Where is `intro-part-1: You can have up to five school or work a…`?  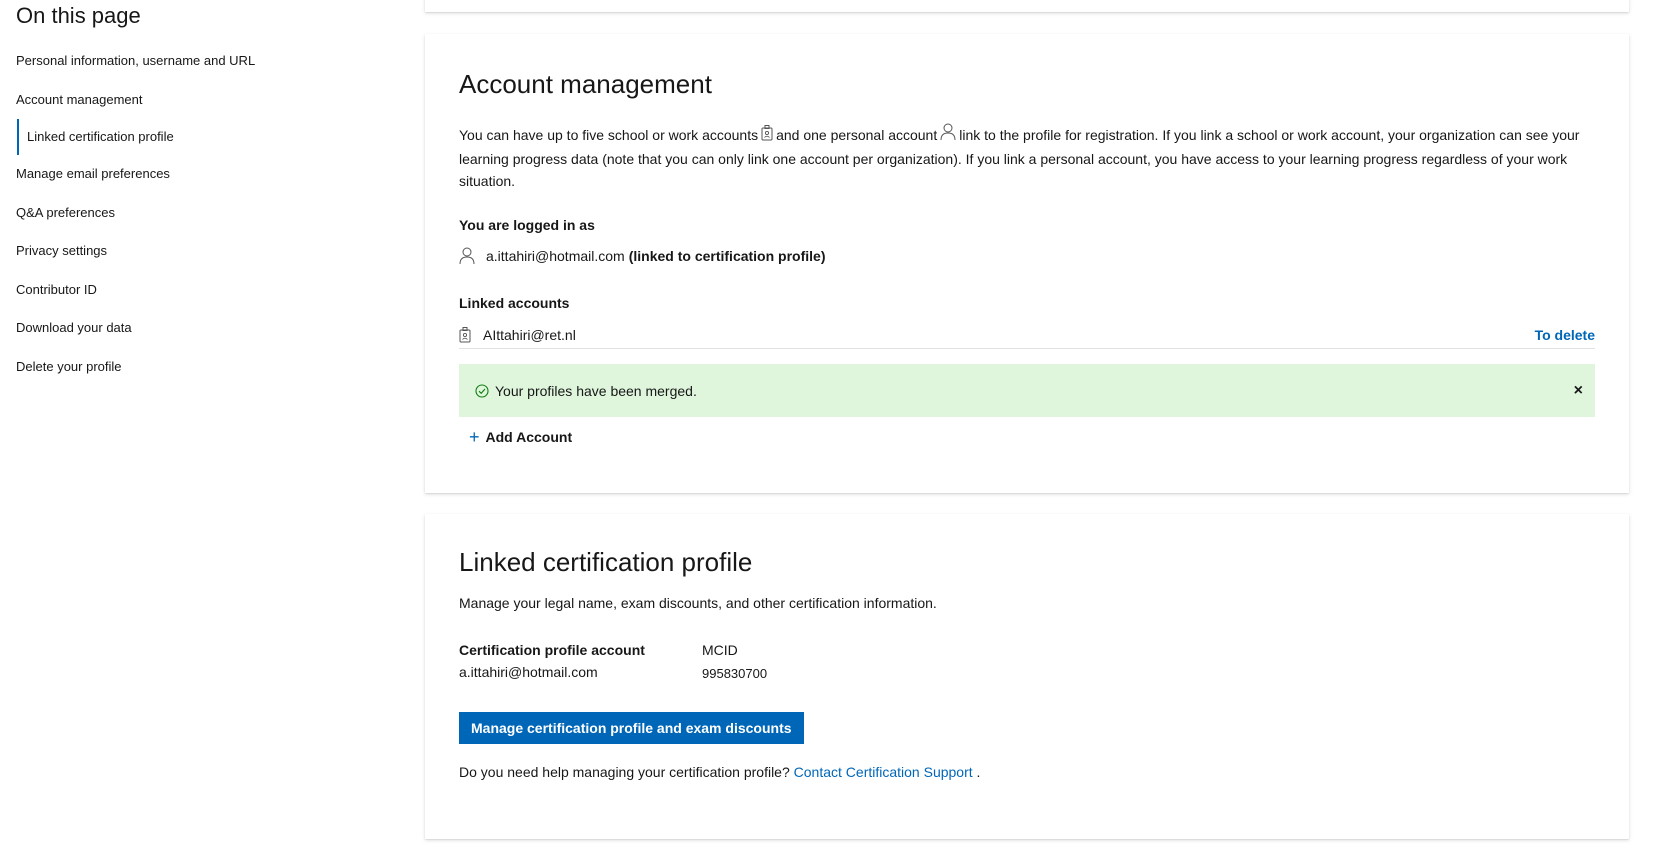
intro-part-1: You can have up to five school or work a… is located at coordinates (609, 135).